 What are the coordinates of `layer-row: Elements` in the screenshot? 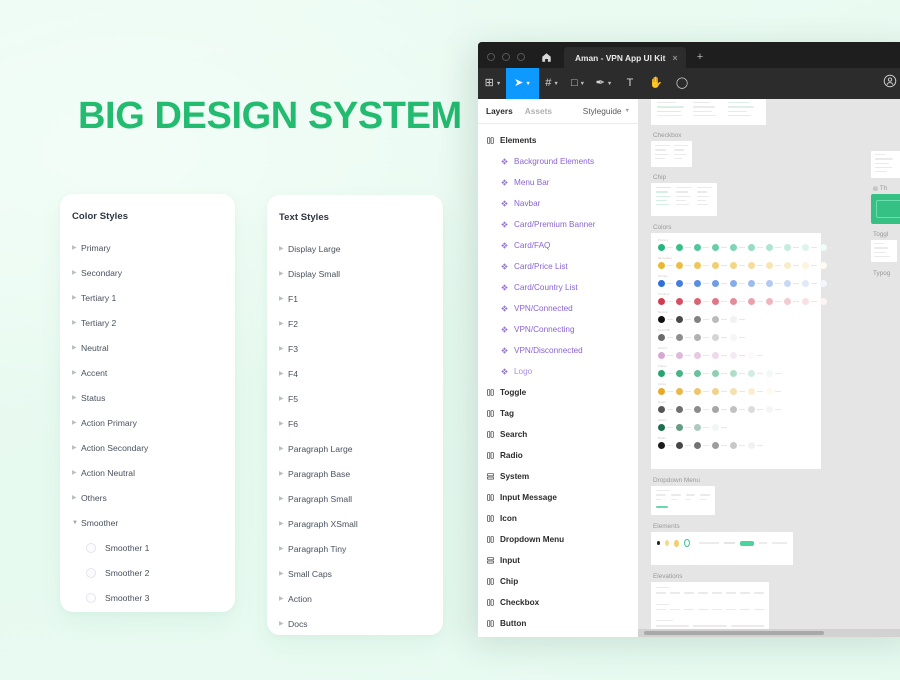 It's located at (558, 140).